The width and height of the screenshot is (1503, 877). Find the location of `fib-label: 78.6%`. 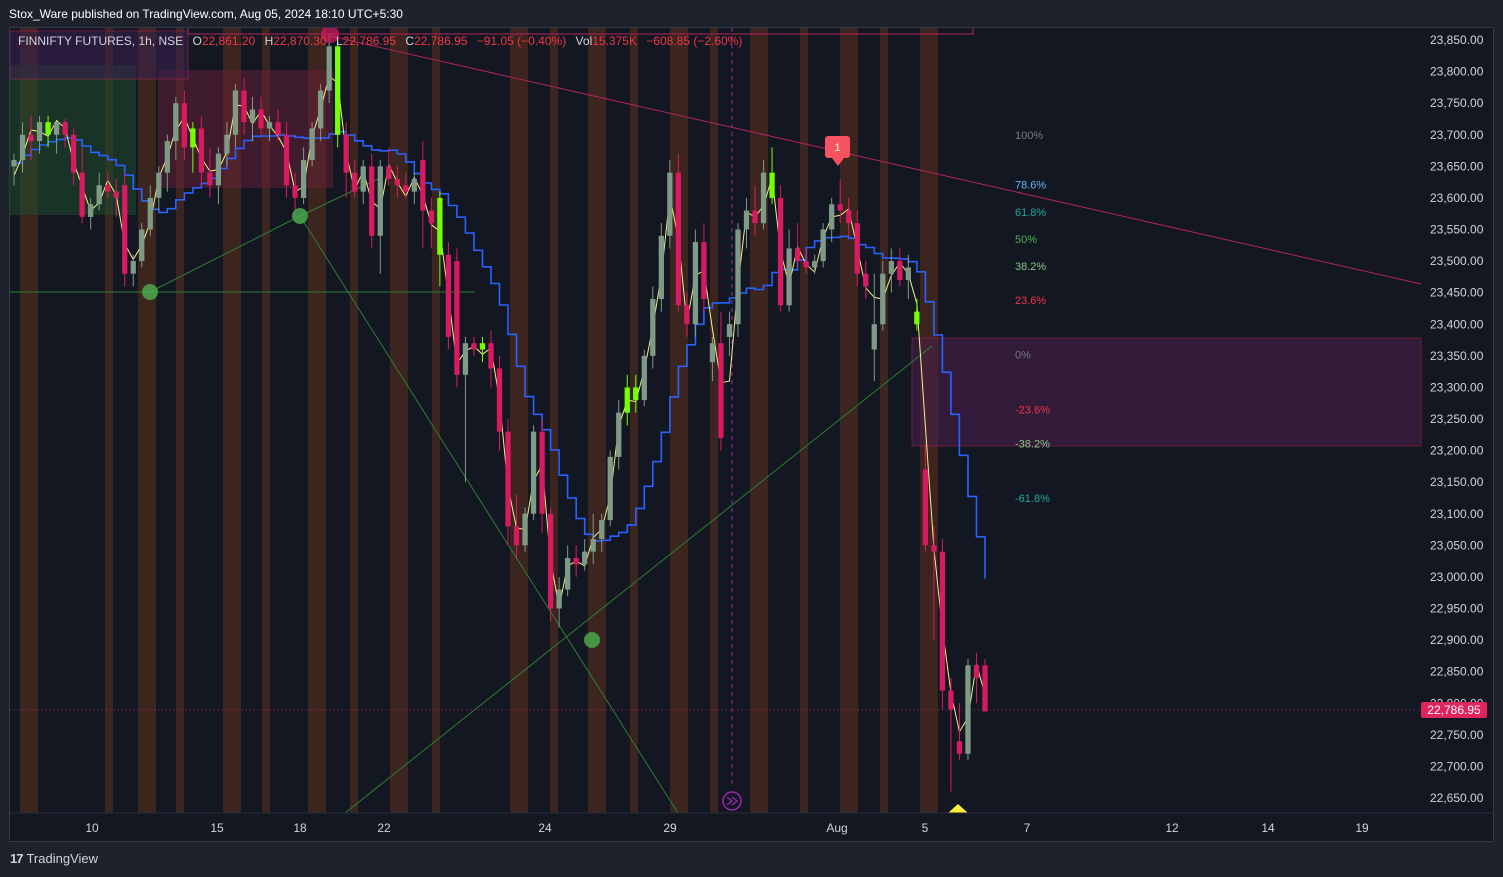

fib-label: 78.6% is located at coordinates (1030, 186).